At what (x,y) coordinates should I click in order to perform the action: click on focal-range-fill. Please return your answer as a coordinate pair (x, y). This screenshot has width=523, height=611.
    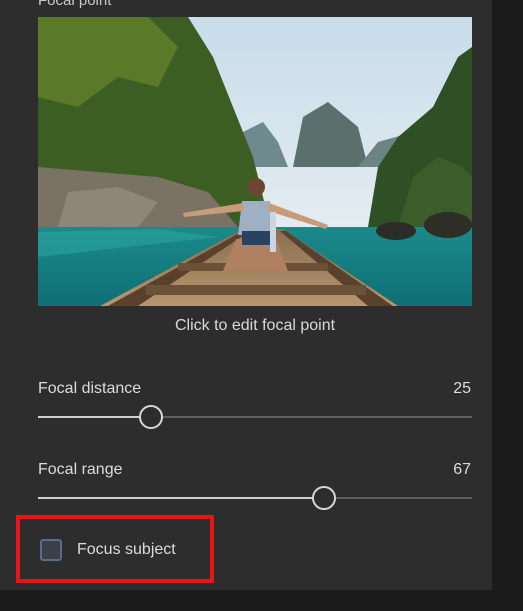
    Looking at the image, I should click on (181, 498).